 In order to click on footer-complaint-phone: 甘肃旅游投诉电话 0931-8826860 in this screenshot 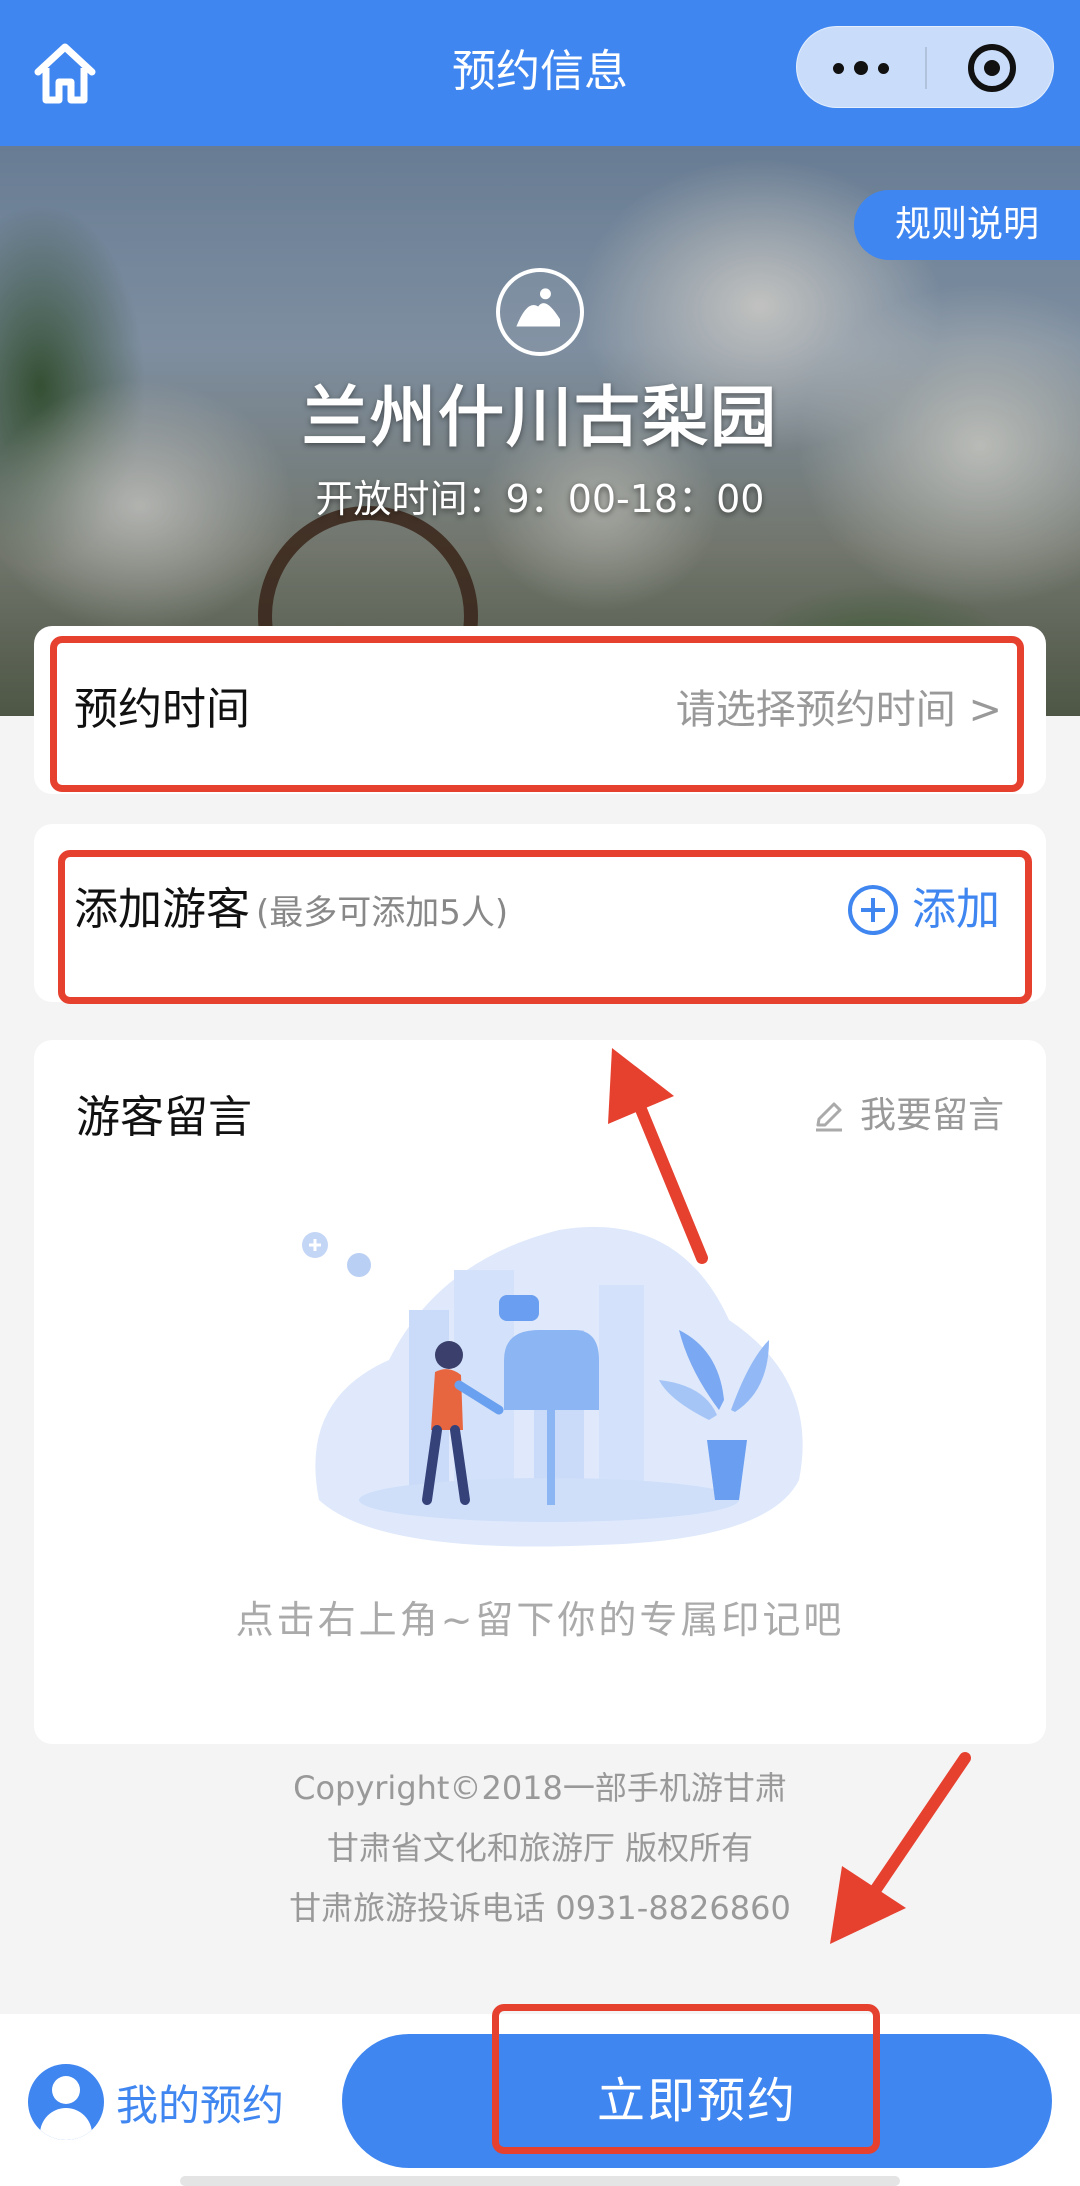, I will do `click(540, 1908)`.